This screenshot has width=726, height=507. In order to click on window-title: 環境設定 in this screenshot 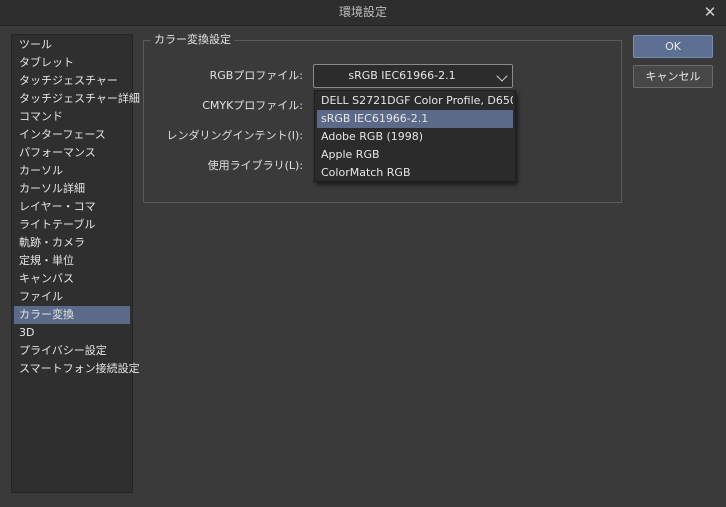, I will do `click(362, 12)`.